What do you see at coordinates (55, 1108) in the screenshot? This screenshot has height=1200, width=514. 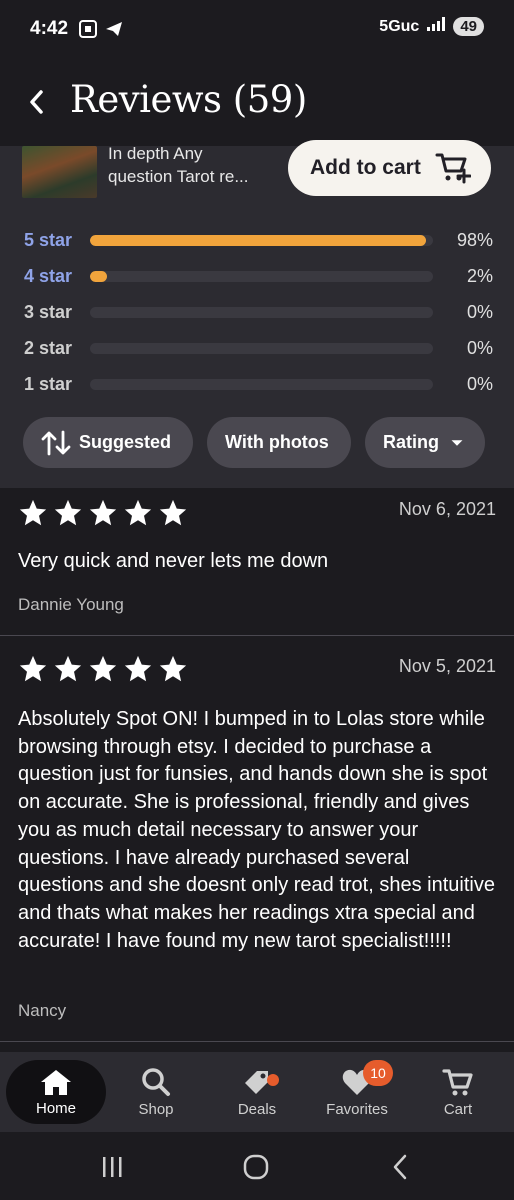 I see `nav-home-label: Home` at bounding box center [55, 1108].